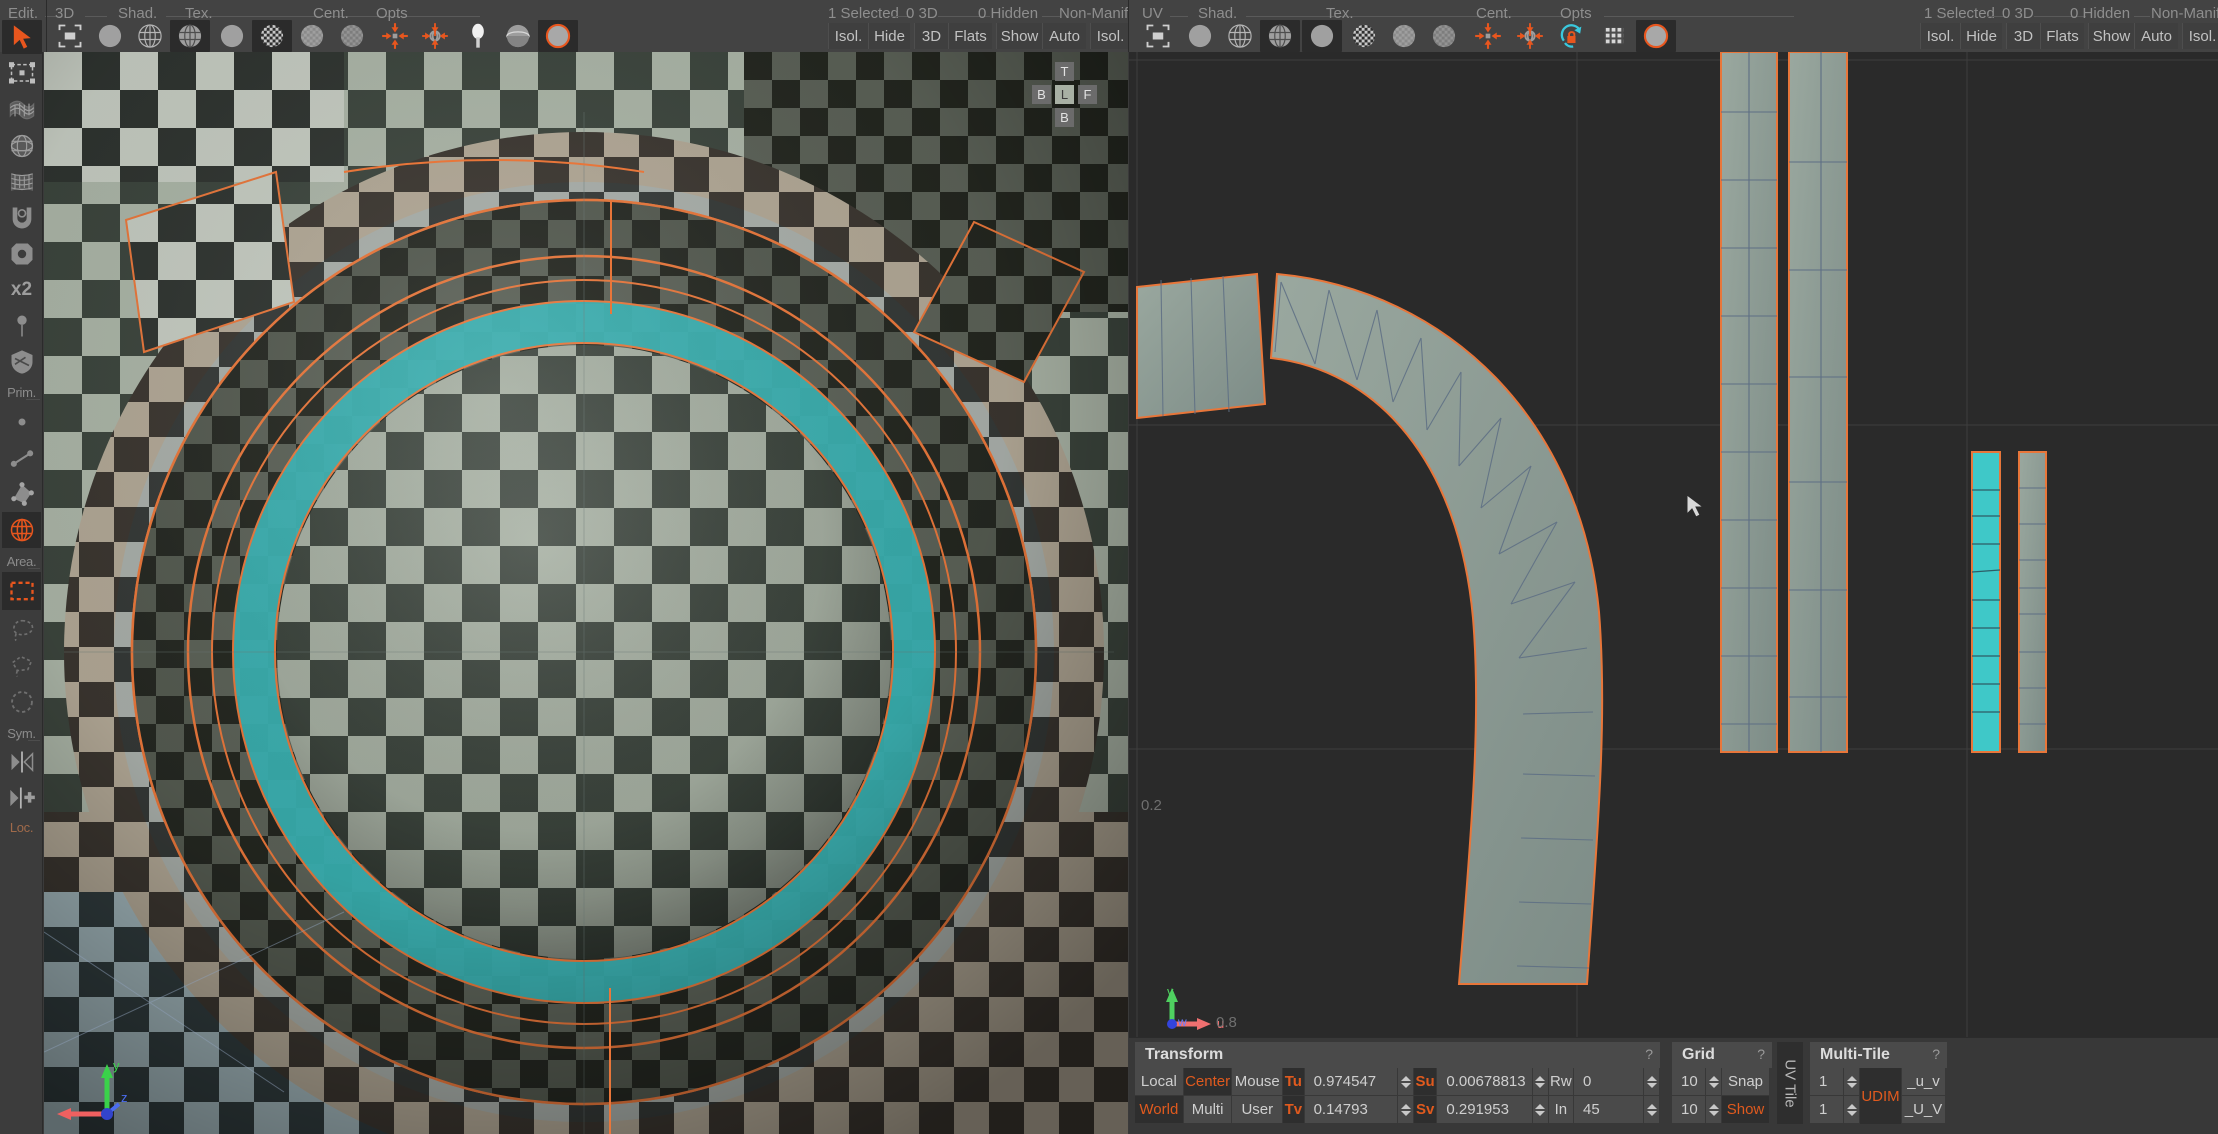 Image resolution: width=2218 pixels, height=1134 pixels. I want to click on pivot-multi-button: Multi, so click(1208, 1110).